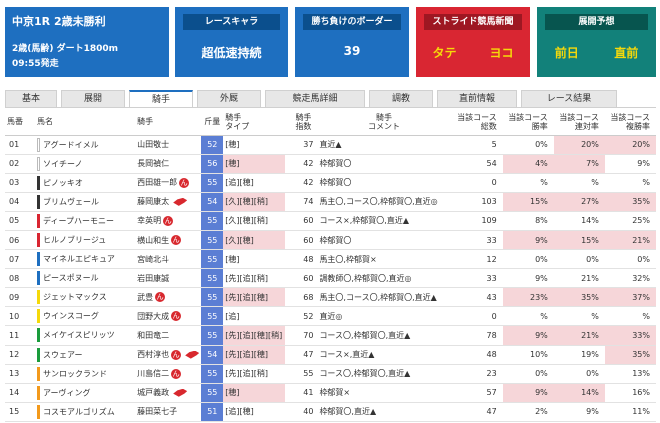 This screenshot has width=660, height=423. I want to click on tab-0: 基本, so click(31, 99).